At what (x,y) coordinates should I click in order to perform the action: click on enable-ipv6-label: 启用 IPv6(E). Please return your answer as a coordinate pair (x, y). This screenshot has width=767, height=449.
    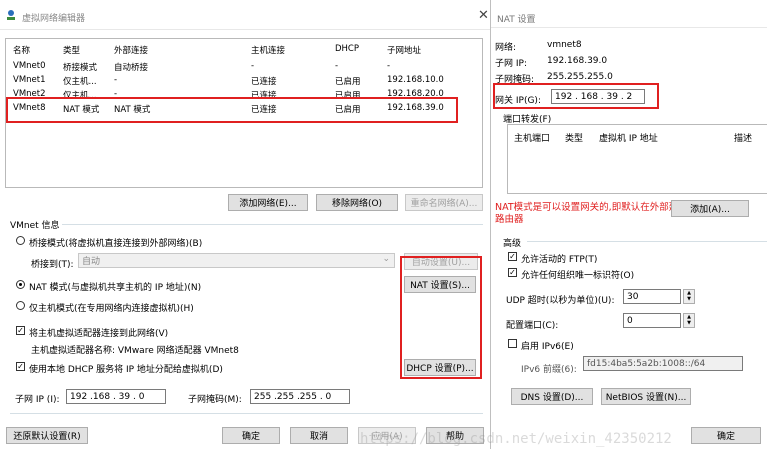
    Looking at the image, I should click on (547, 345).